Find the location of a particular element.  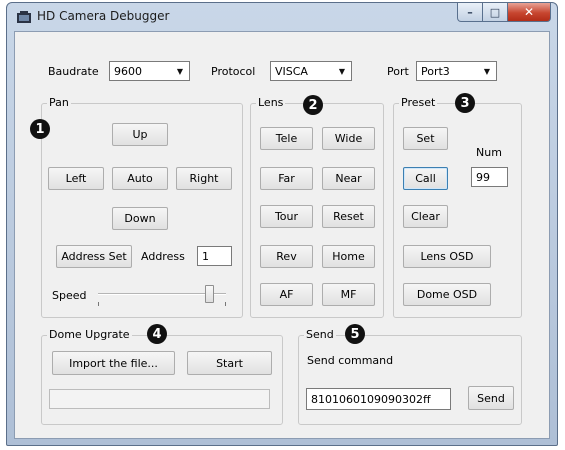

lens-home-button: Home is located at coordinates (348, 256).